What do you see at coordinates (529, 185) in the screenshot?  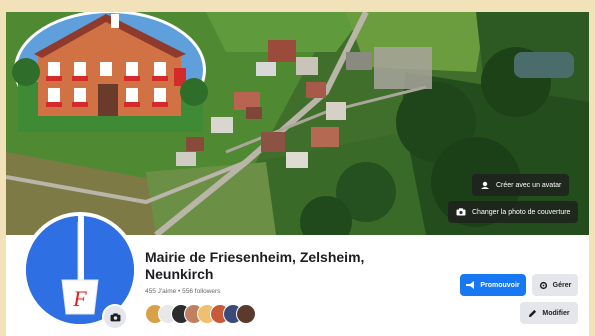 I see `create-avatar-label: Créer avec un avatar` at bounding box center [529, 185].